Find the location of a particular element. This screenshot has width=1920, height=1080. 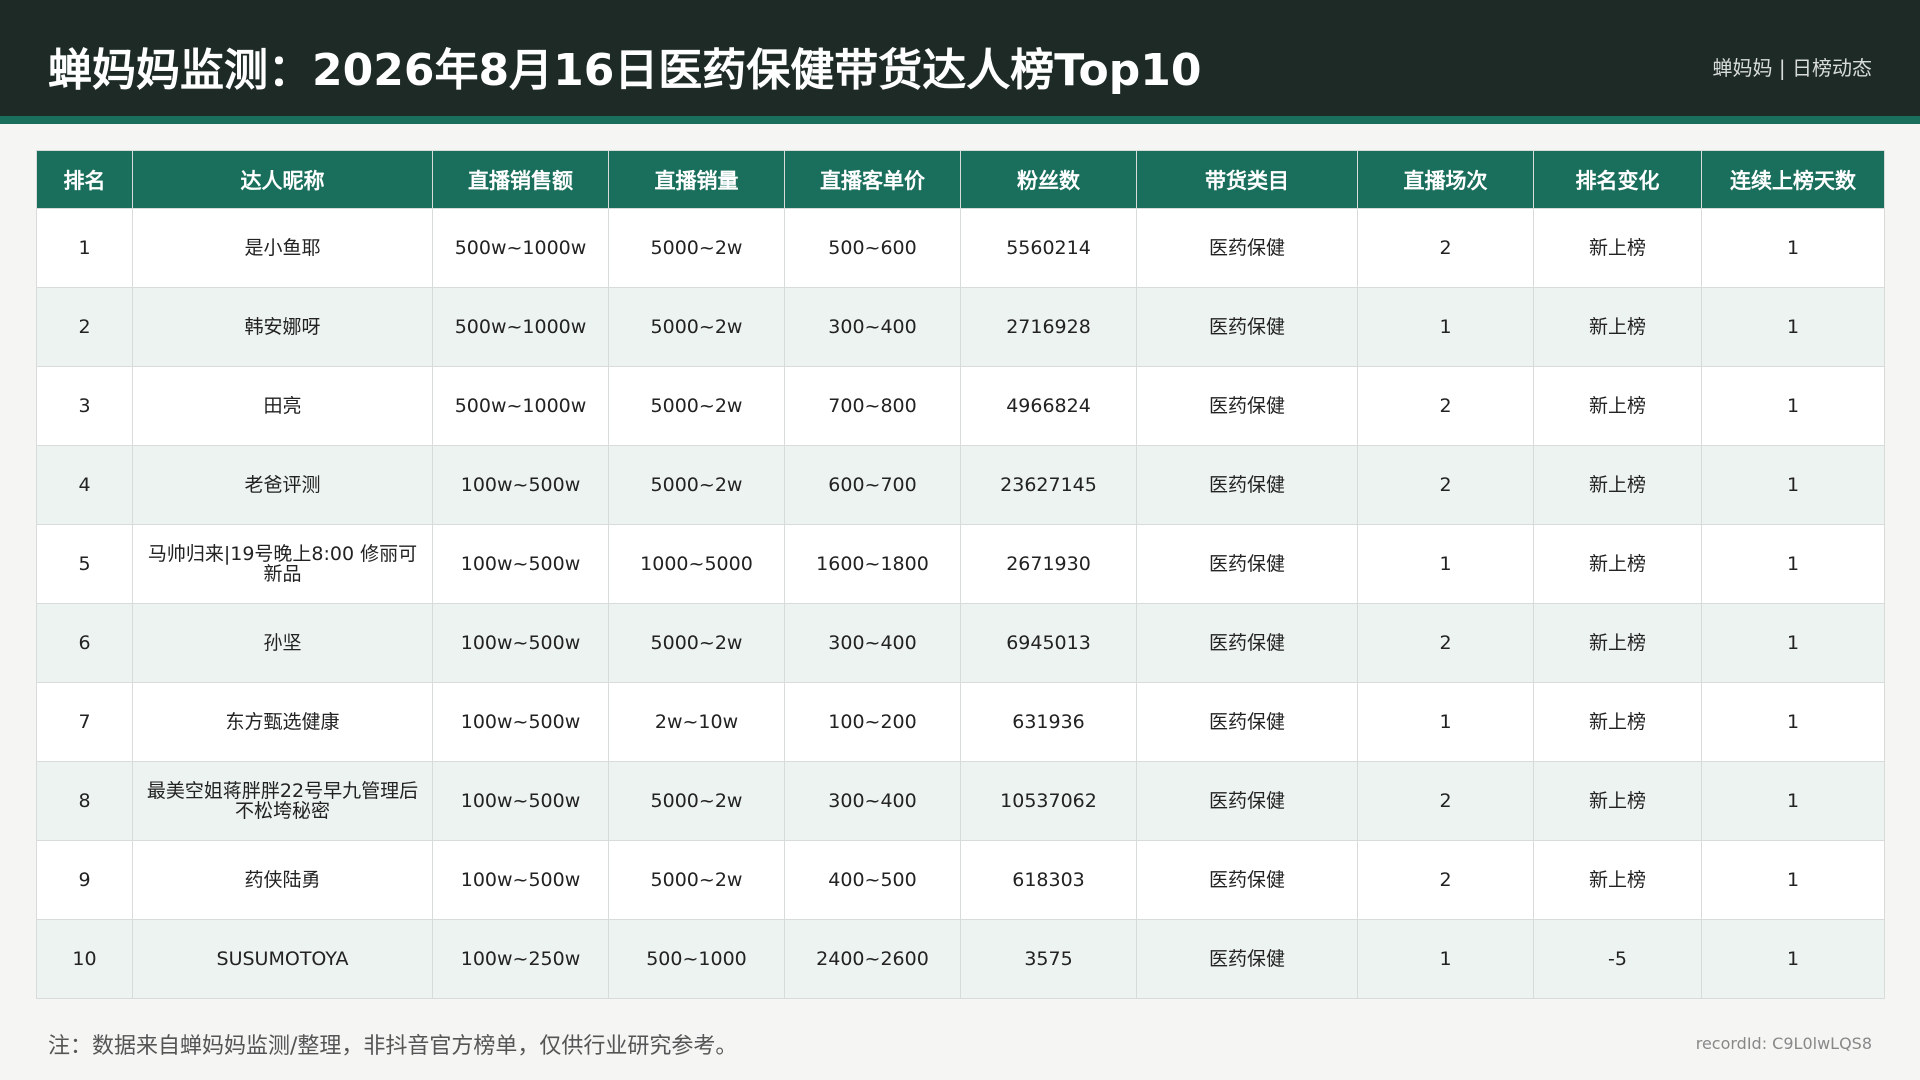

cell-fans: 631936 is located at coordinates (1048, 722).